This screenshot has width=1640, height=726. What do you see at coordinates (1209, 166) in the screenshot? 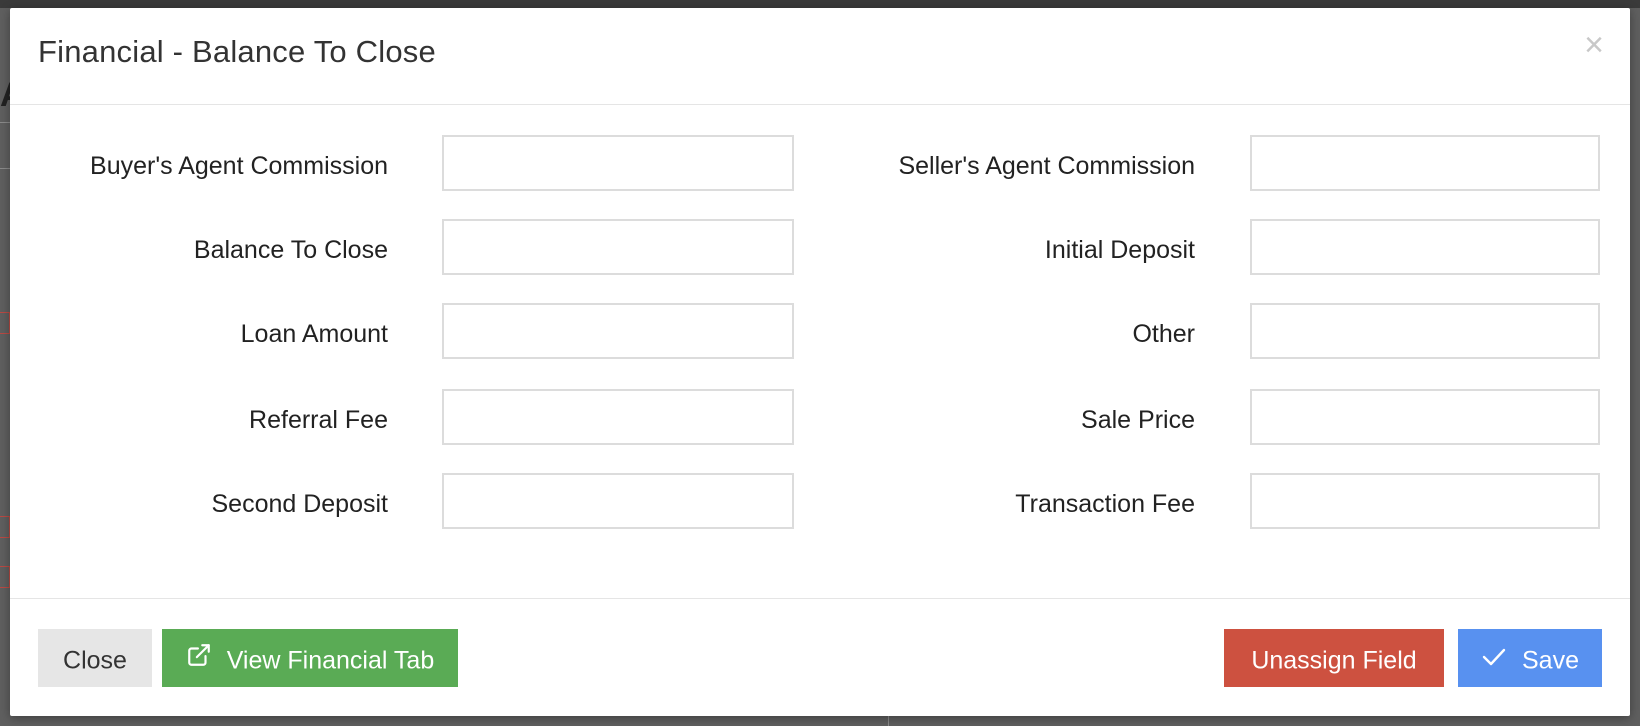
I see `field-sellers-agent-commission: Seller's Agent Commission` at bounding box center [1209, 166].